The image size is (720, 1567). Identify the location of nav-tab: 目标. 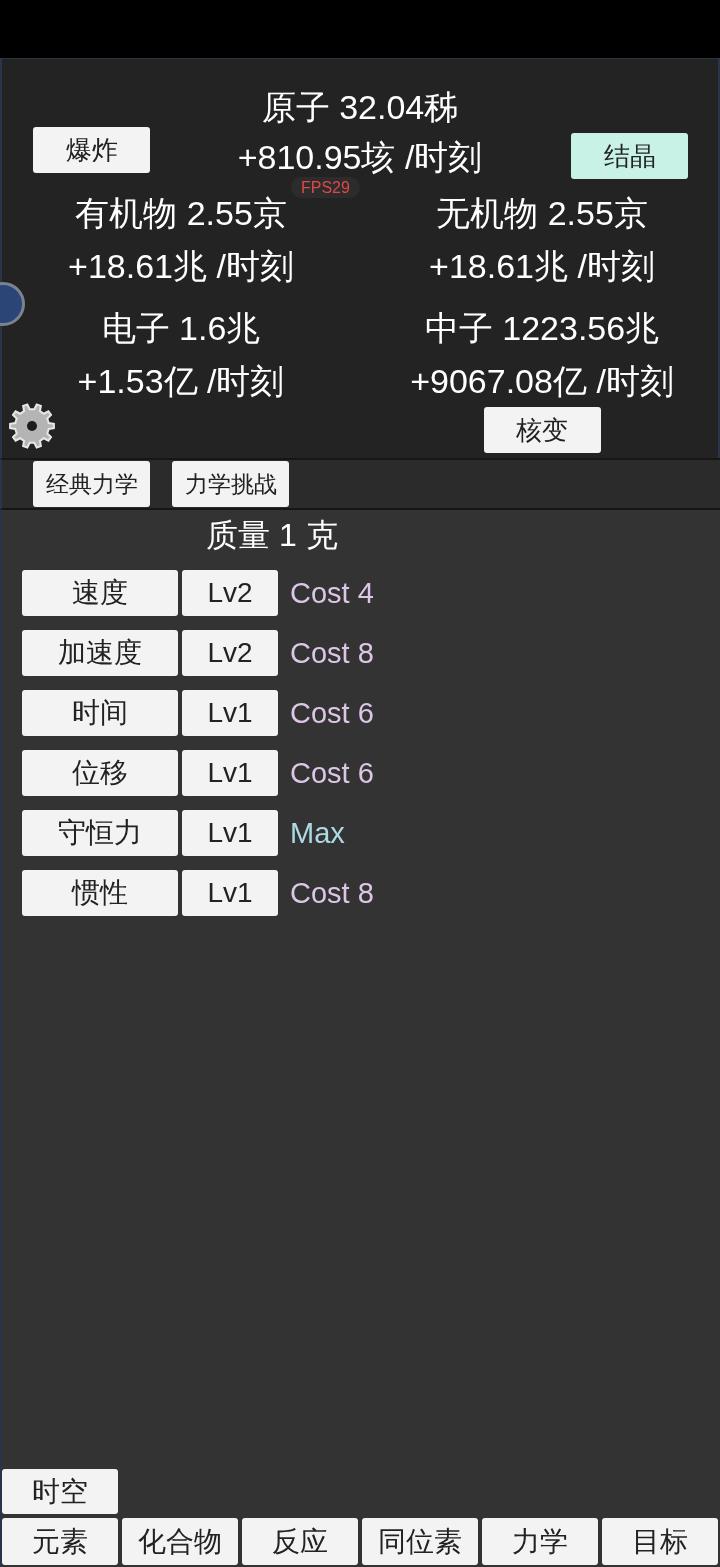
(660, 1541).